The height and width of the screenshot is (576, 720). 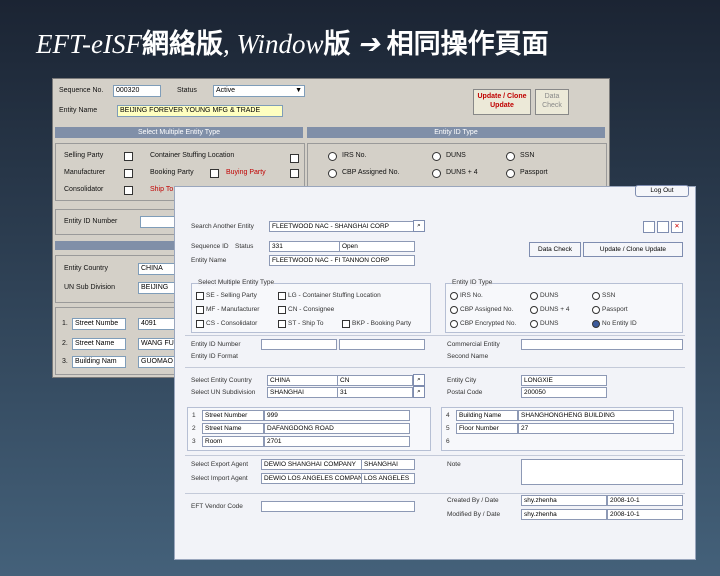 I want to click on address-value-input: SHANGHONGHENG BUILDING, so click(x=596, y=415).